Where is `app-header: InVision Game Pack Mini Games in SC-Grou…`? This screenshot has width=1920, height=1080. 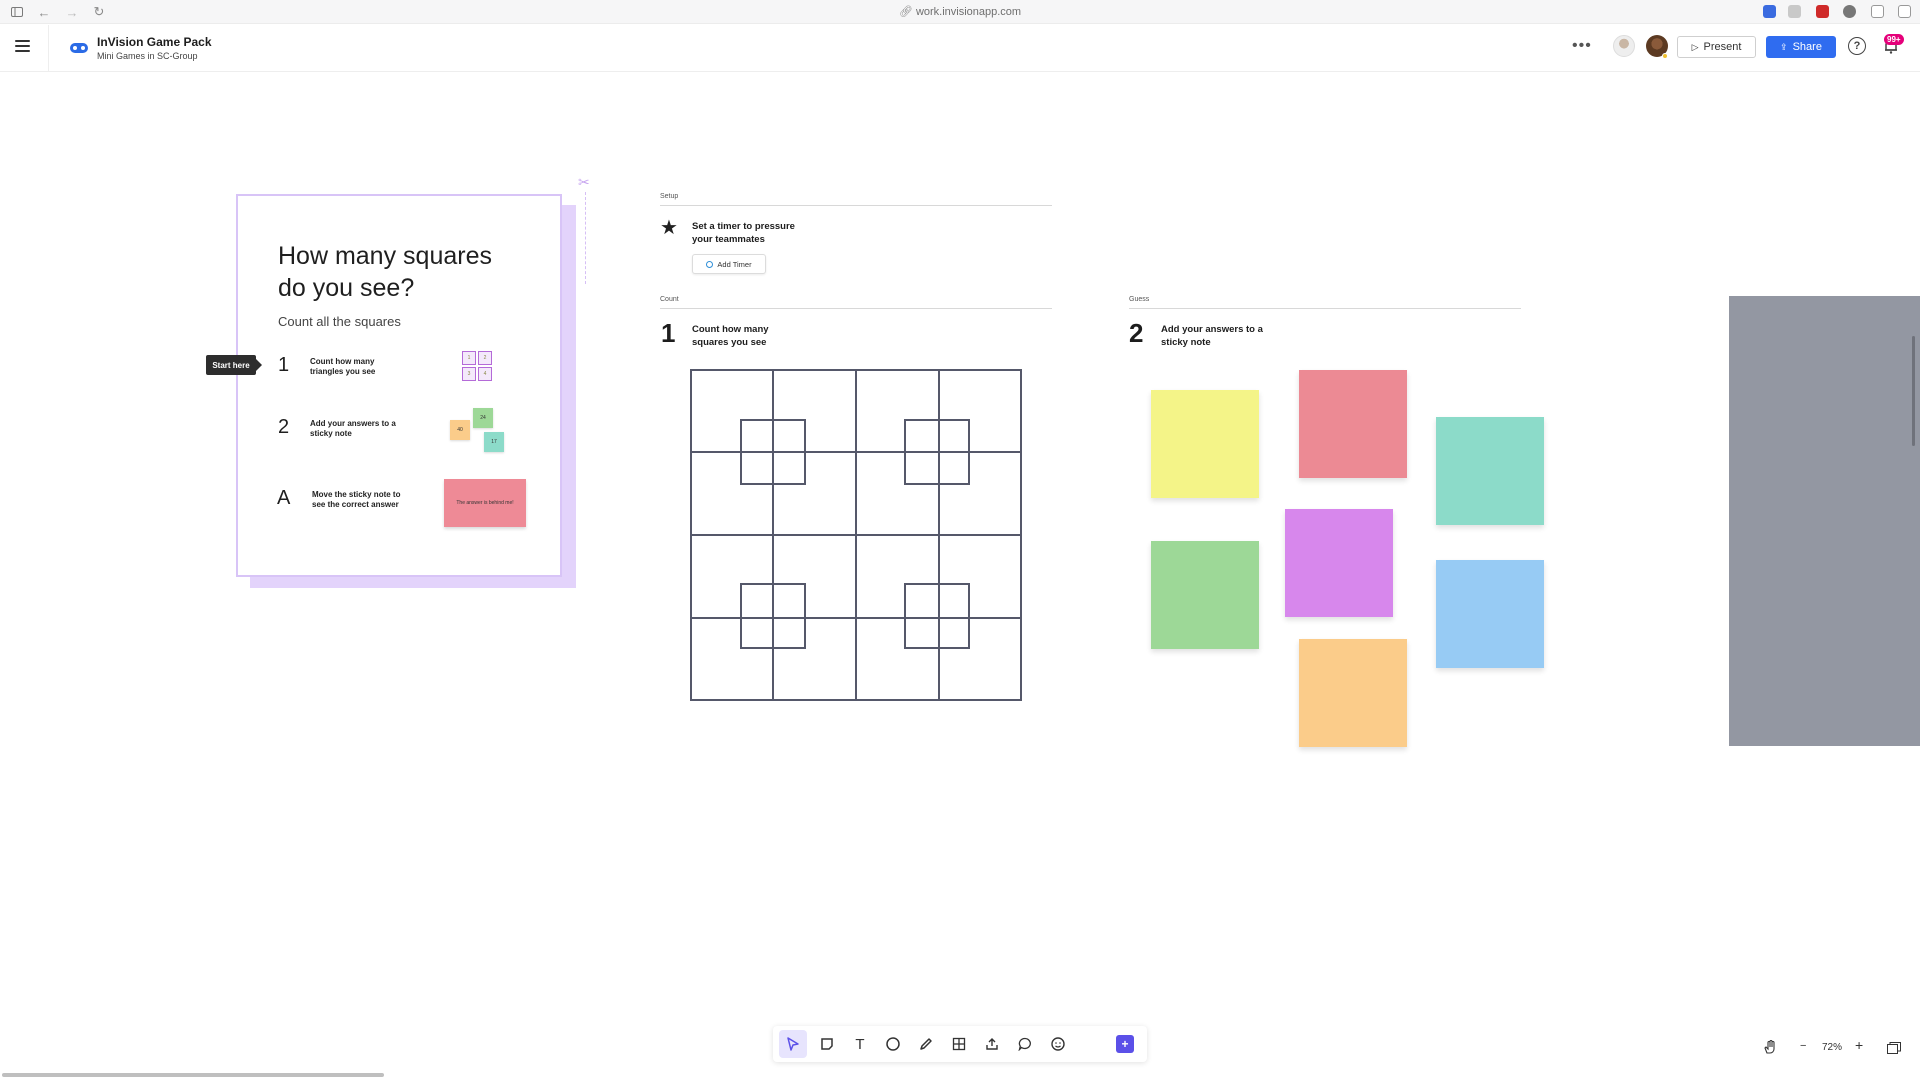
app-header: InVision Game Pack Mini Games in SC-Grou… is located at coordinates (960, 48).